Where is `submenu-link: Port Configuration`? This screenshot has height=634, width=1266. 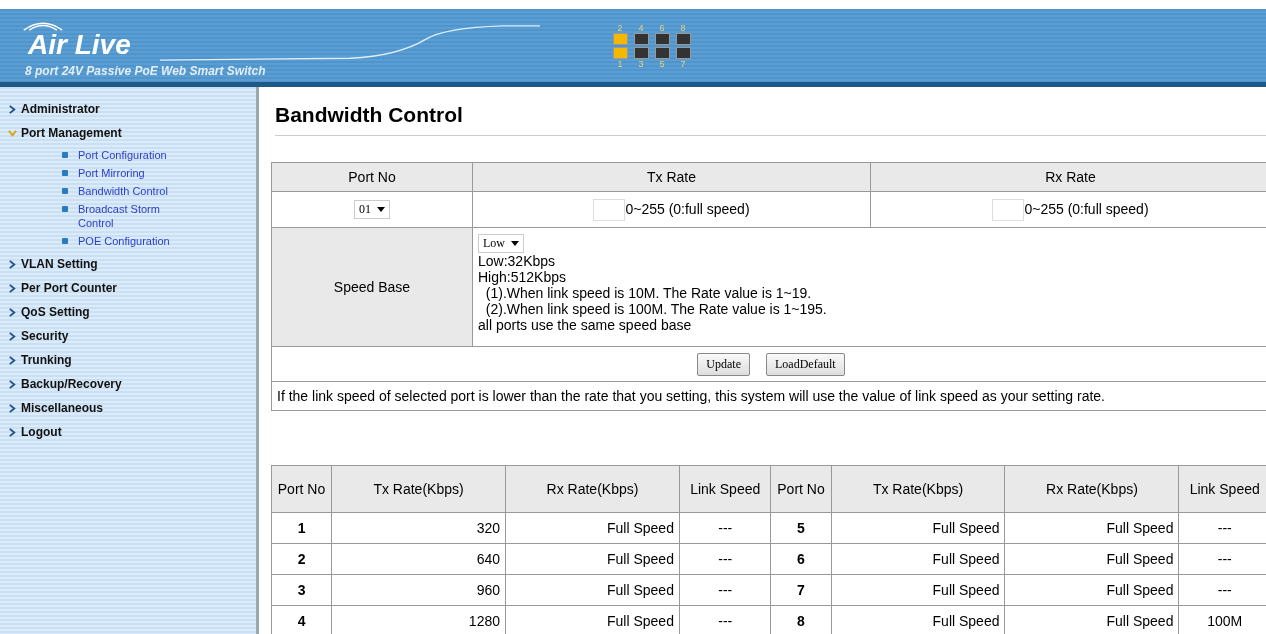
submenu-link: Port Configuration is located at coordinates (133, 155).